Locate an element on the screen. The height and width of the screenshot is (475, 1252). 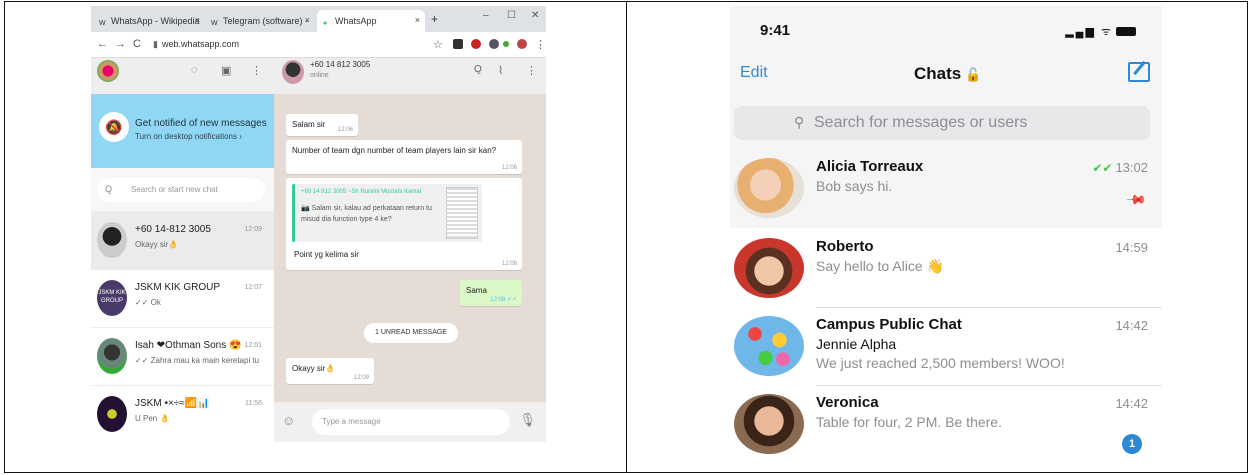
tab-whatsapp: ● WhatsApp × is located at coordinates (371, 21).